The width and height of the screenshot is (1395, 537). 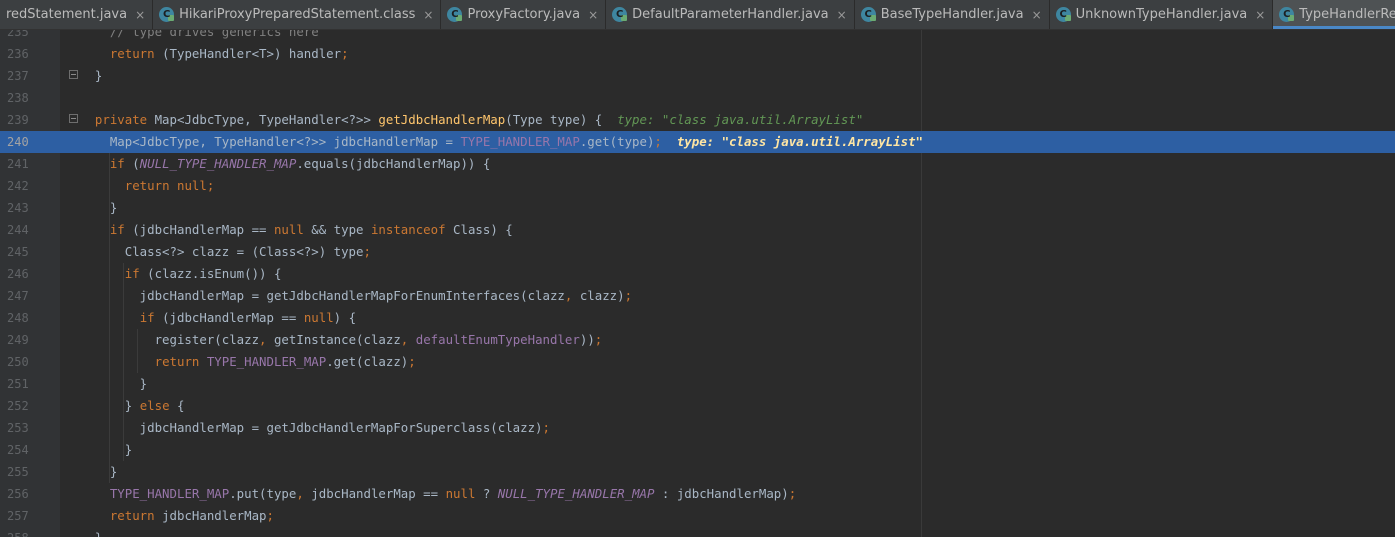 What do you see at coordinates (697, 54) in the screenshot?
I see `code-line: 236 return (TypeHandler<T>) handler;` at bounding box center [697, 54].